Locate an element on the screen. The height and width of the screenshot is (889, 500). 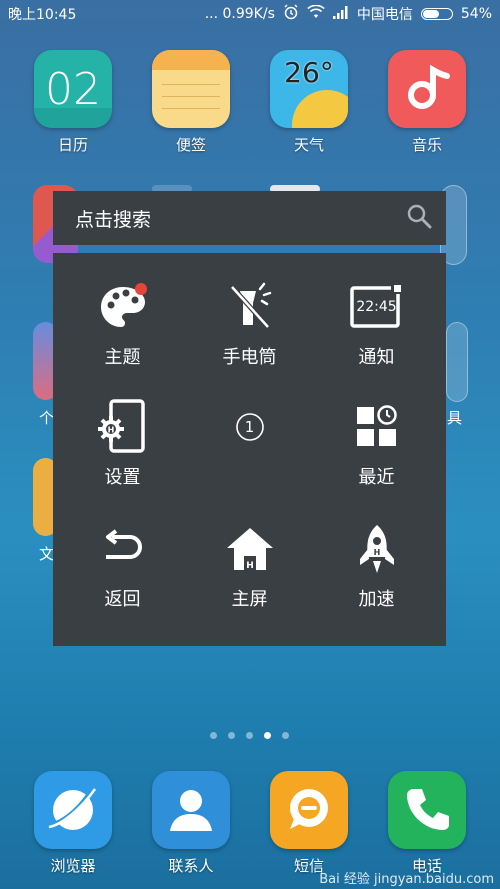
search-placeholder: 点击搜索 is located at coordinates (113, 219).